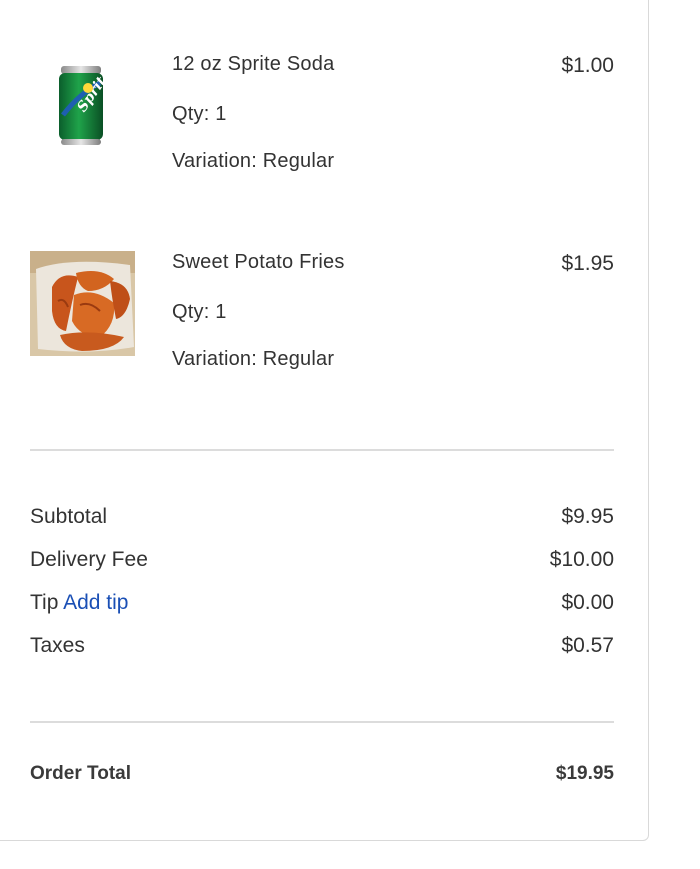  Describe the element at coordinates (82, 105) in the screenshot. I see `sprite-can-icon: Sprite` at that location.